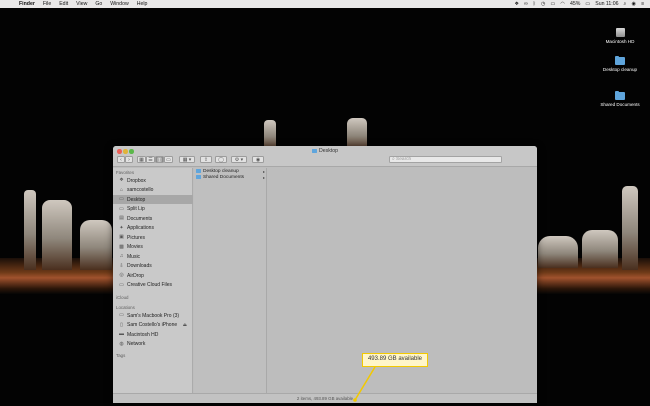 The height and width of the screenshot is (406, 650). I want to click on laptop-icon: ▭, so click(121, 315).